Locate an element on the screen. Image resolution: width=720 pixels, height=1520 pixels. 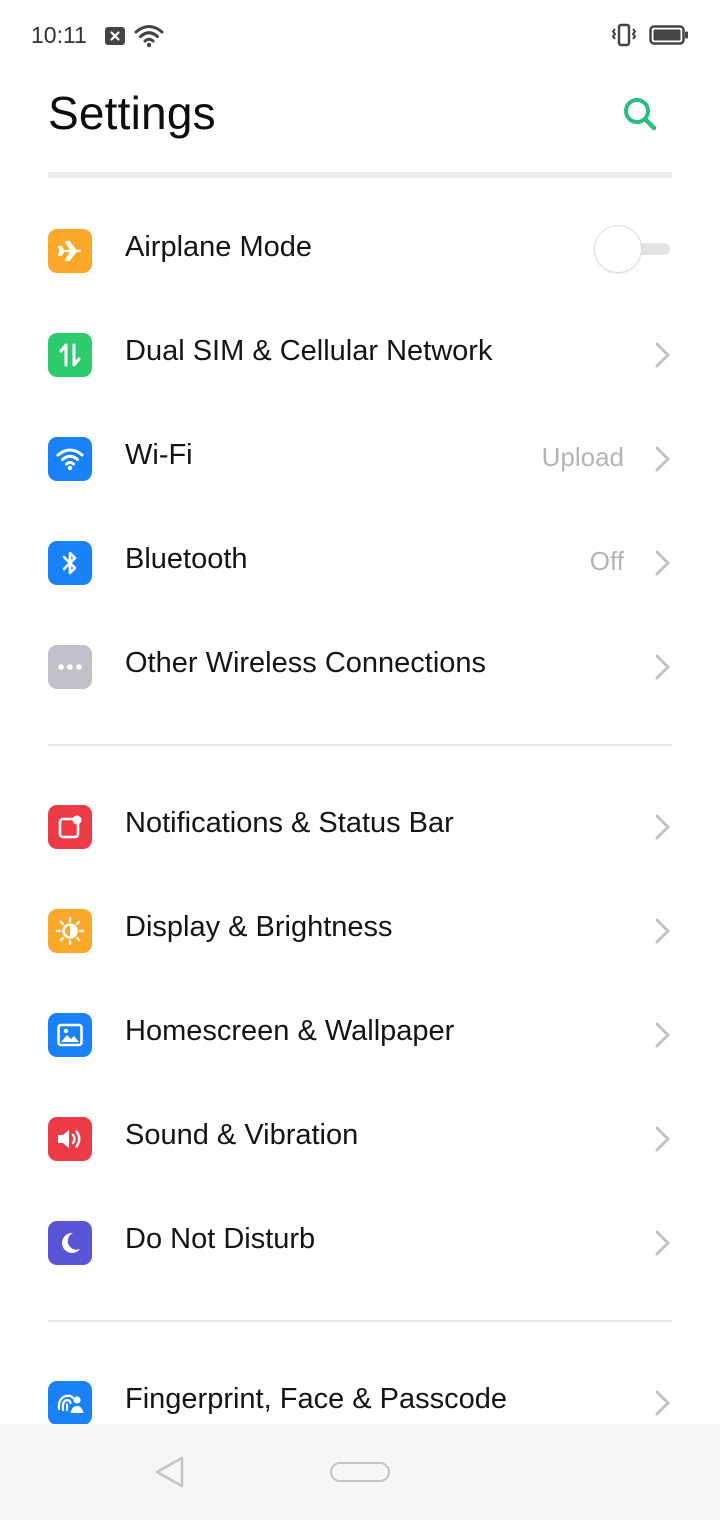
page-title: Settings is located at coordinates (132, 113).